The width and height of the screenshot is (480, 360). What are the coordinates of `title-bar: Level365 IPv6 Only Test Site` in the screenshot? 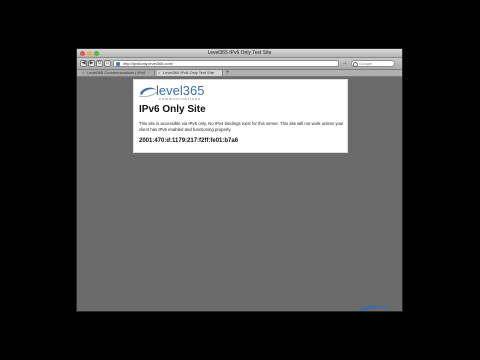 It's located at (239, 53).